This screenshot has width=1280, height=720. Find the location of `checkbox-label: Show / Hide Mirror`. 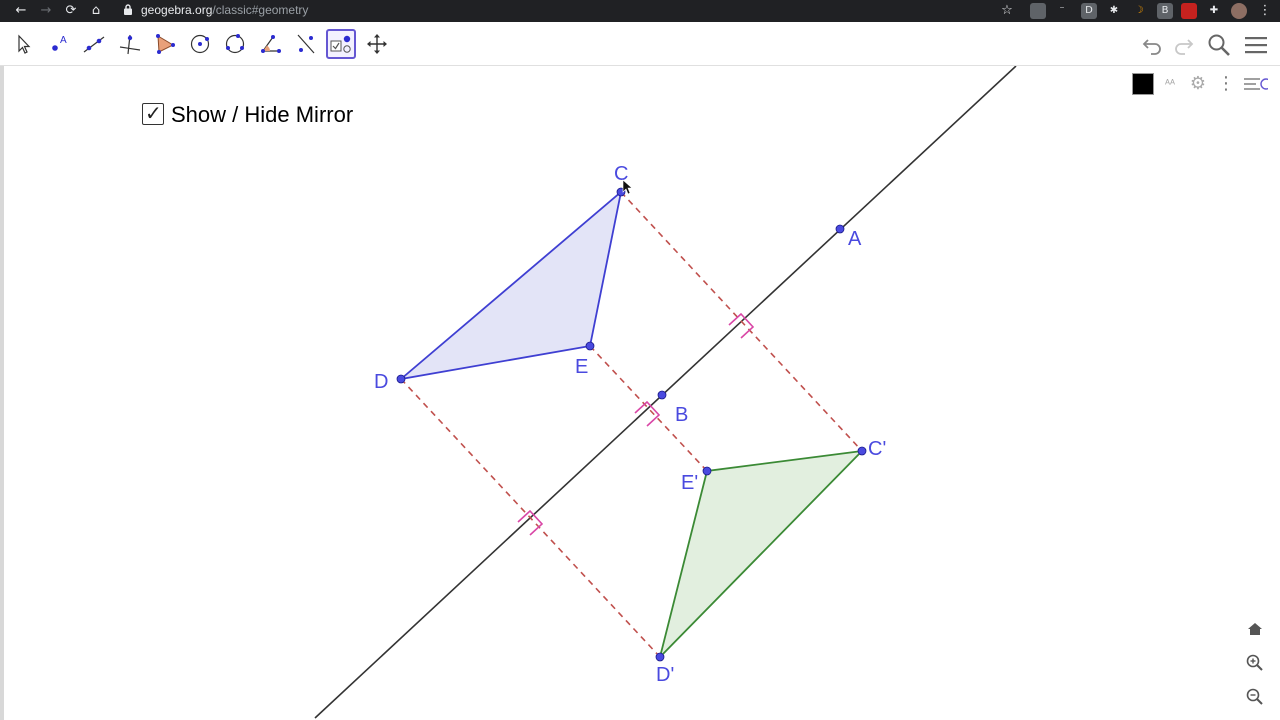

checkbox-label: Show / Hide Mirror is located at coordinates (262, 114).